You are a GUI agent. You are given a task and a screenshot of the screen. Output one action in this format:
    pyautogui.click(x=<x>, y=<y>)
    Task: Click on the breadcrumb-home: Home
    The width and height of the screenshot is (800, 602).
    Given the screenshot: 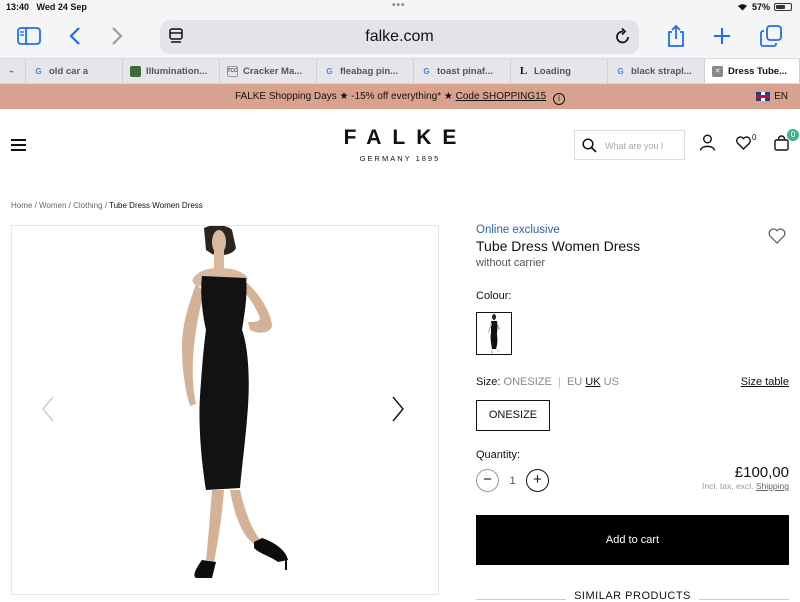 What is the action you would take?
    pyautogui.click(x=21, y=205)
    